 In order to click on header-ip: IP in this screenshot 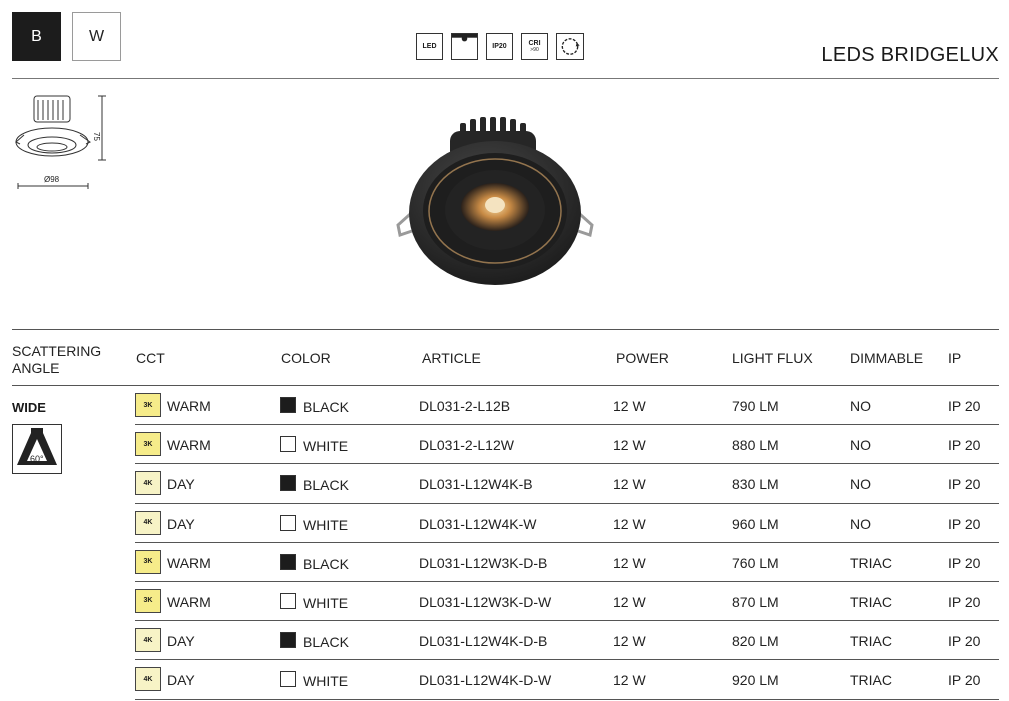, I will do `click(955, 358)`.